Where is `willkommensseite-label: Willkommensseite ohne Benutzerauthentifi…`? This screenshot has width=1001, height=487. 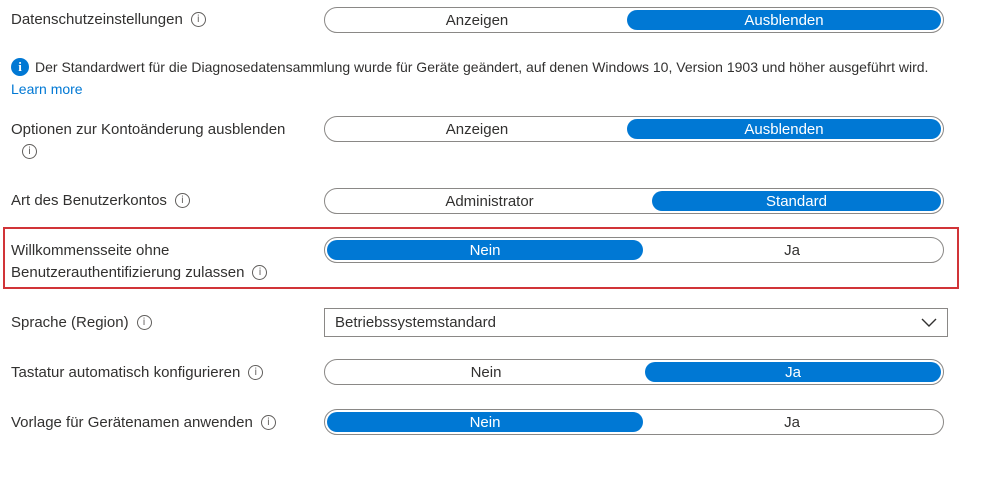
willkommensseite-label: Willkommensseite ohne Benutzerauthentifi… is located at coordinates (139, 262).